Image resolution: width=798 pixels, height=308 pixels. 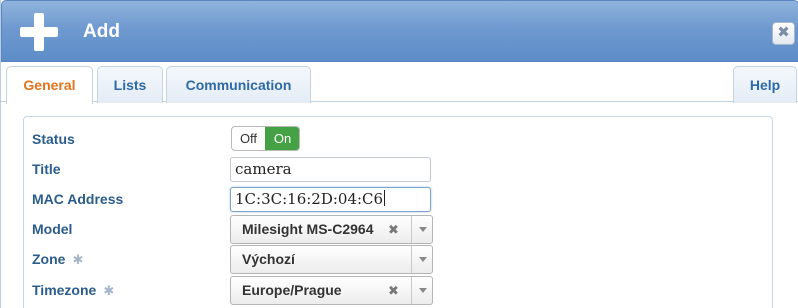 I want to click on timezone-clear-icon: ✖, so click(x=393, y=290).